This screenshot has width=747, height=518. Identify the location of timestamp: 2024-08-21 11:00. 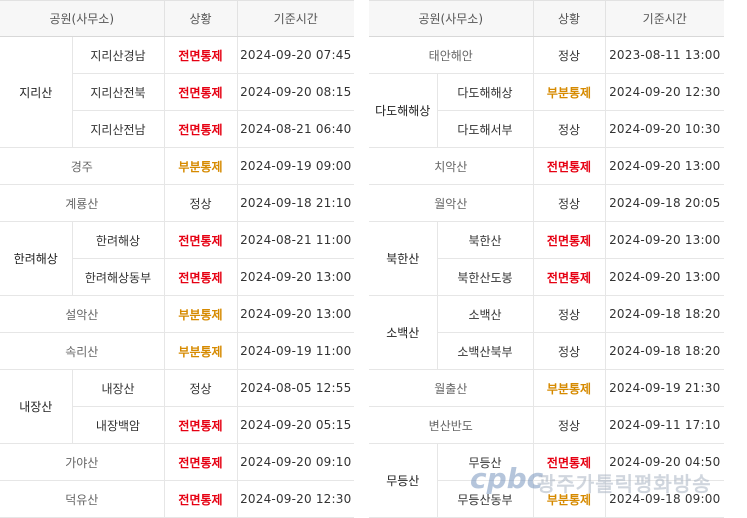
(295, 240).